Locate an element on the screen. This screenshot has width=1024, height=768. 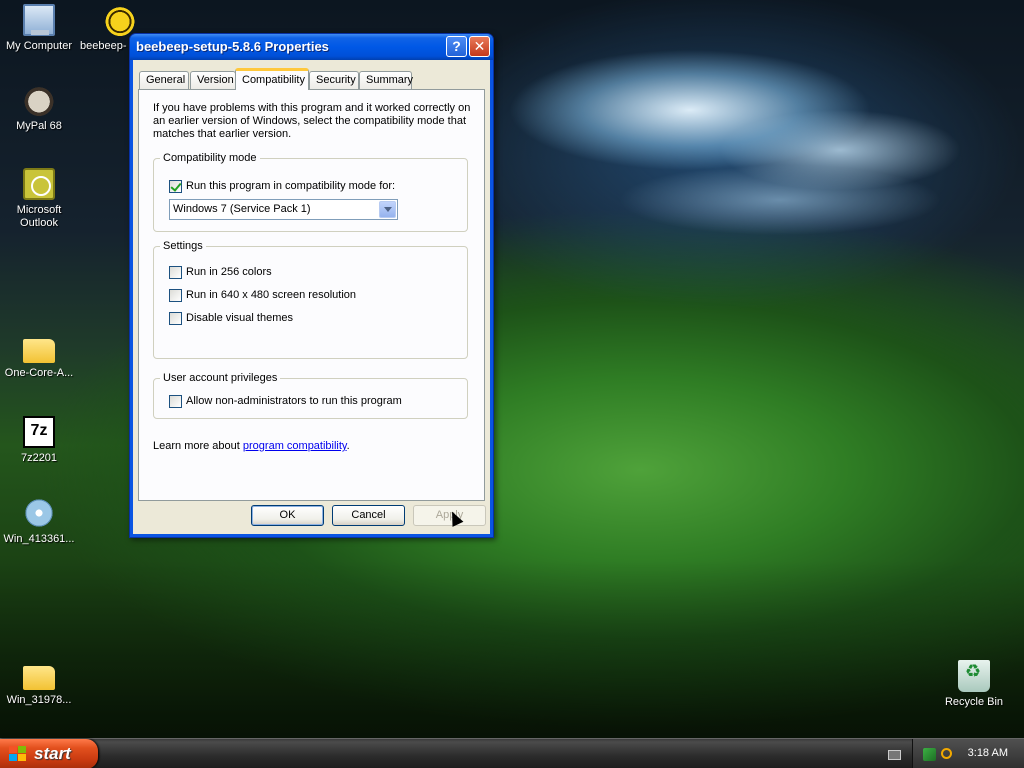
search-icon is located at coordinates (946, 753).